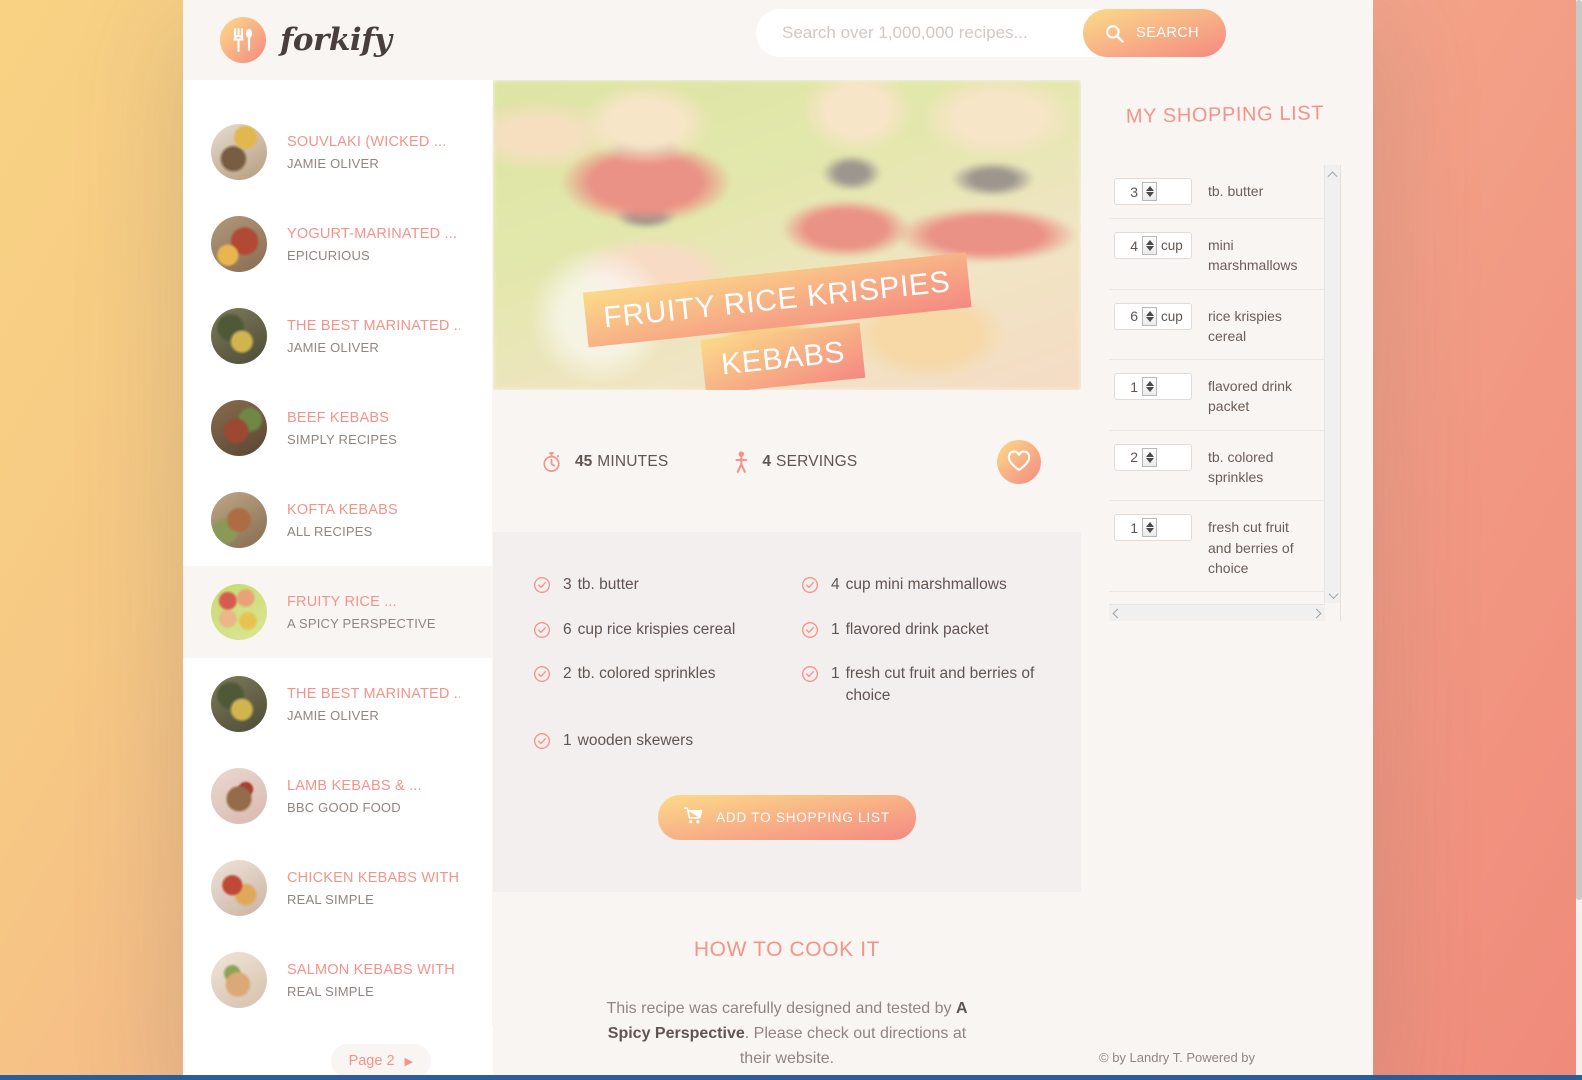  I want to click on search-input, so click(927, 33).